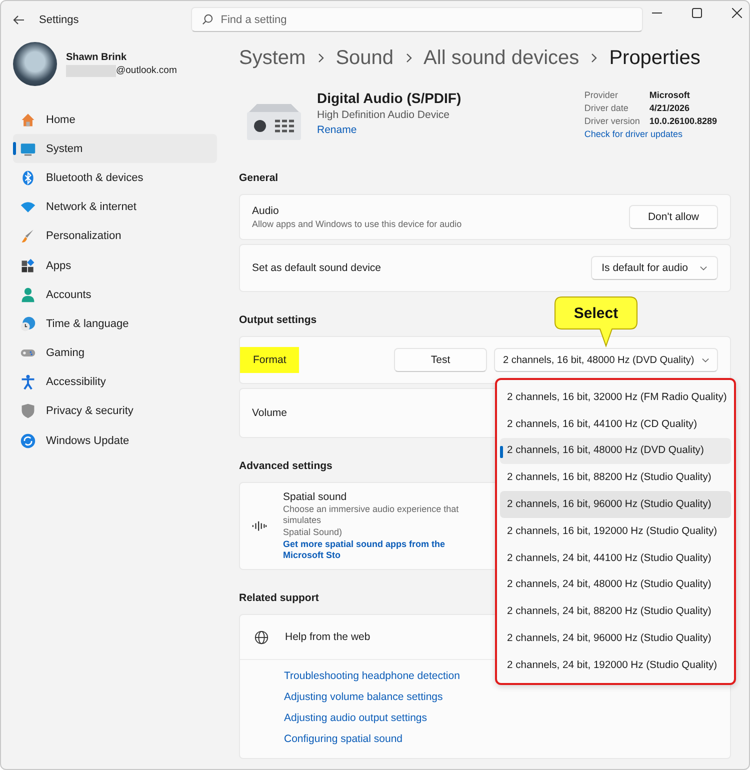  I want to click on sidebar-item: Apps, so click(115, 265).